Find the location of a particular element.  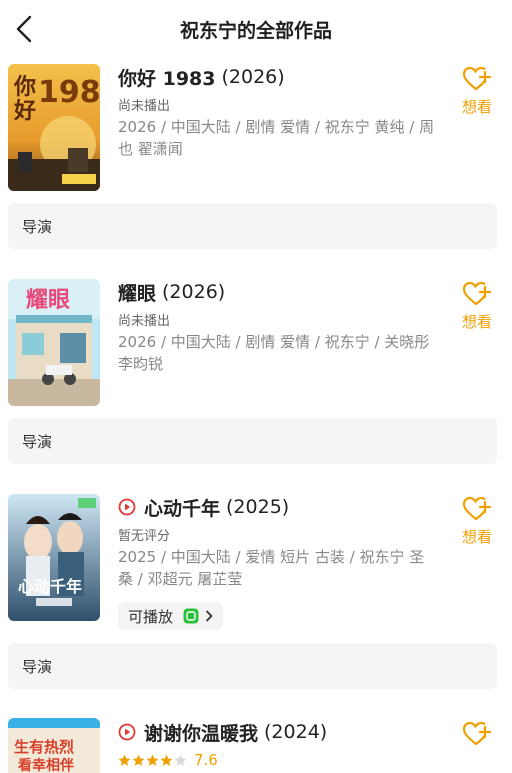

svg-text: 你 is located at coordinates (24, 87).